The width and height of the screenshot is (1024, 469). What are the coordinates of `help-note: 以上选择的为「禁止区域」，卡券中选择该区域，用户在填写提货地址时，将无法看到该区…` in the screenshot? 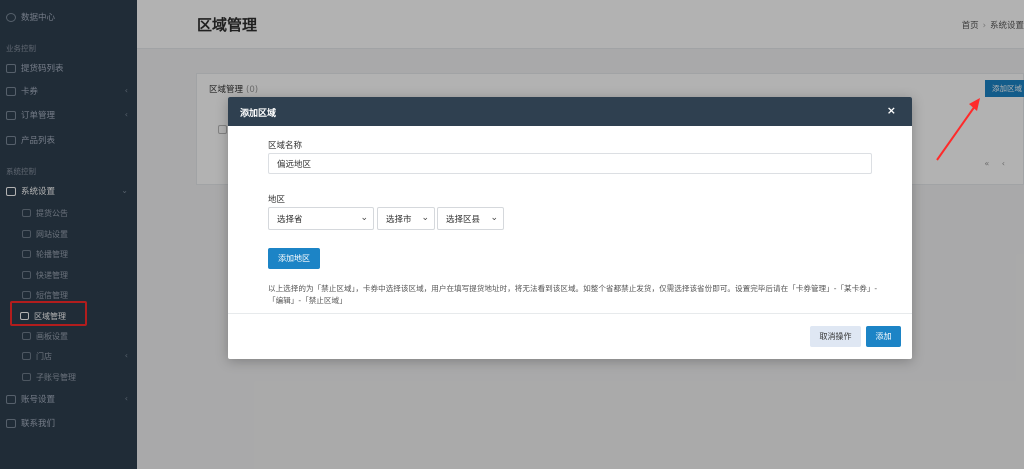 It's located at (573, 294).